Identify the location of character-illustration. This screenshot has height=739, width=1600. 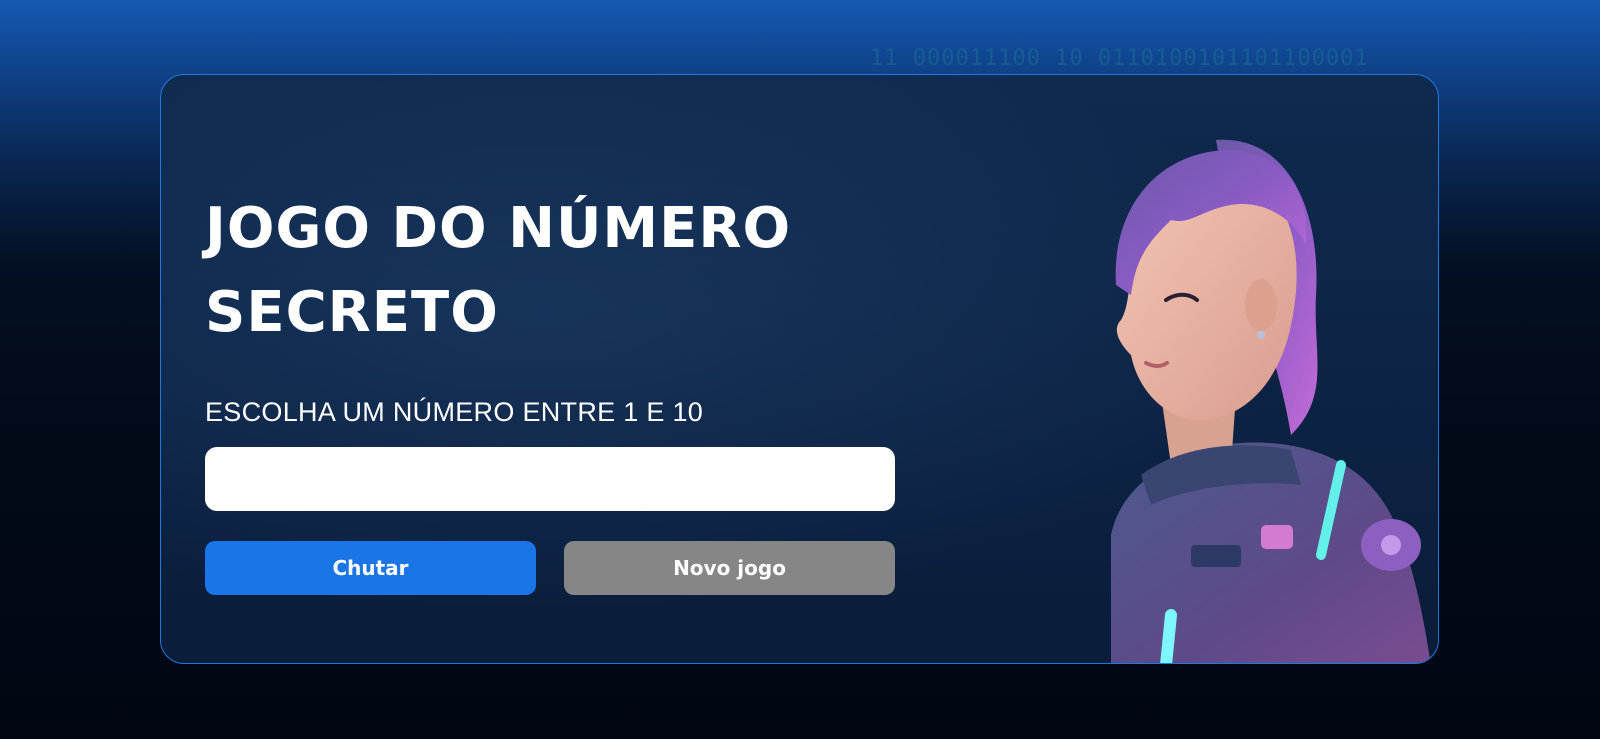
(1271, 401).